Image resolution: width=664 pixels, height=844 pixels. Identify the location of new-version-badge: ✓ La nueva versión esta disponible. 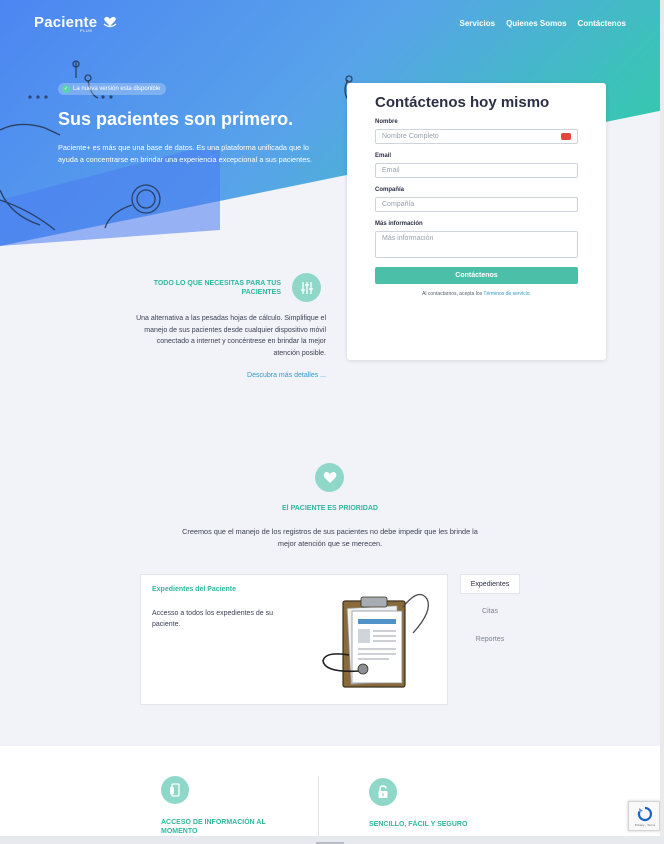
(112, 89).